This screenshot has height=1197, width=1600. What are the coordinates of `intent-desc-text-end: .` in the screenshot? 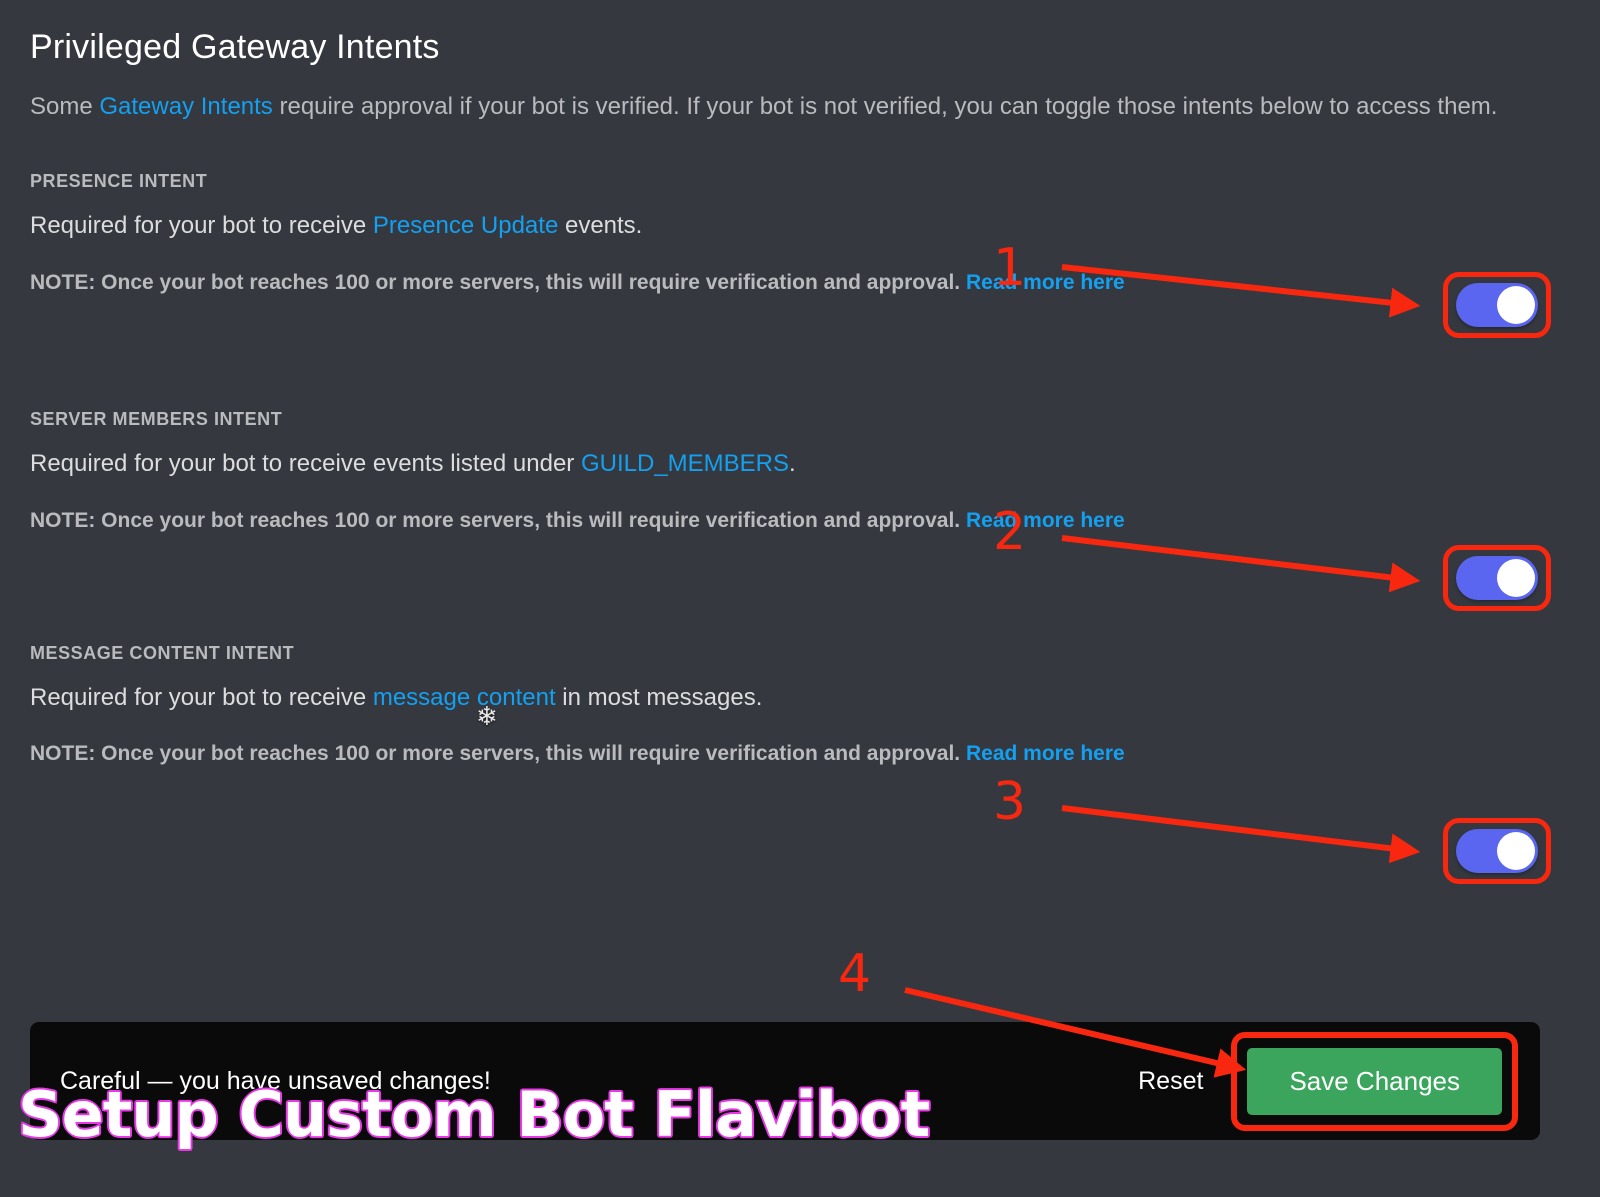 It's located at (792, 464).